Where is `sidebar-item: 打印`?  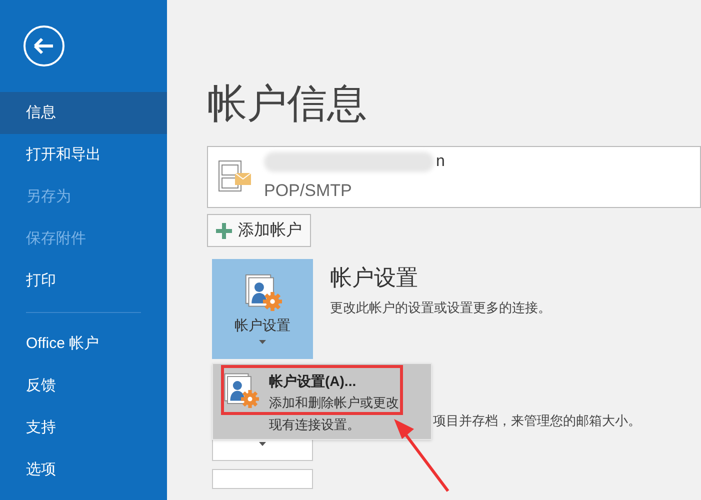
sidebar-item: 打印 is located at coordinates (83, 281).